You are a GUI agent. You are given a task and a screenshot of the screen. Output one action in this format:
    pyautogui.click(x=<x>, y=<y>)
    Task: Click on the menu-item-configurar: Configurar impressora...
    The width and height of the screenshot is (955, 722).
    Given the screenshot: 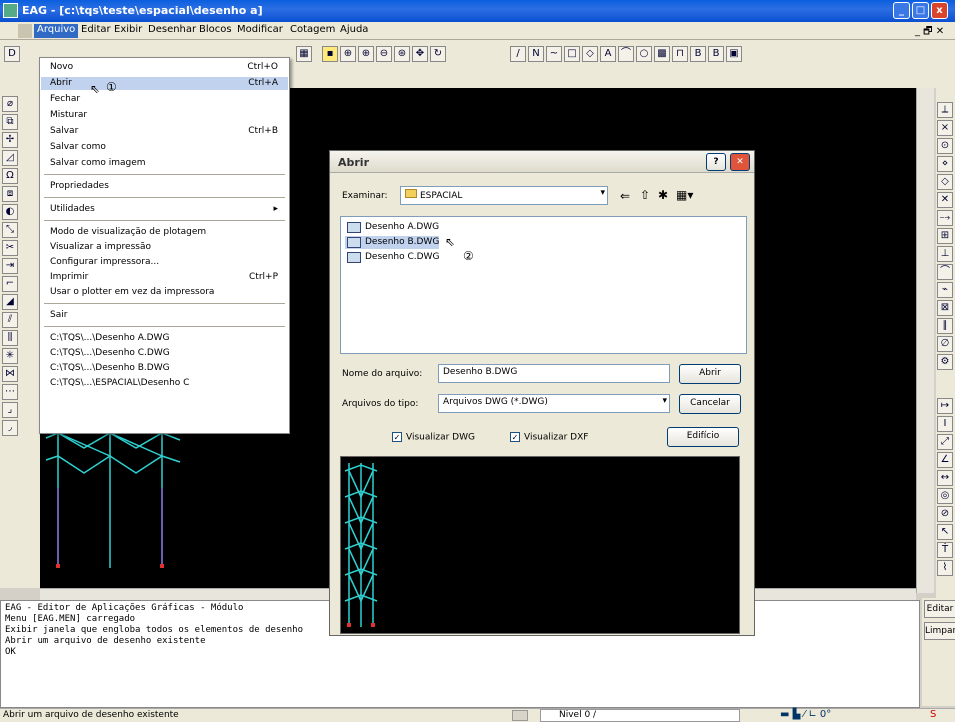 What is the action you would take?
    pyautogui.click(x=164, y=262)
    